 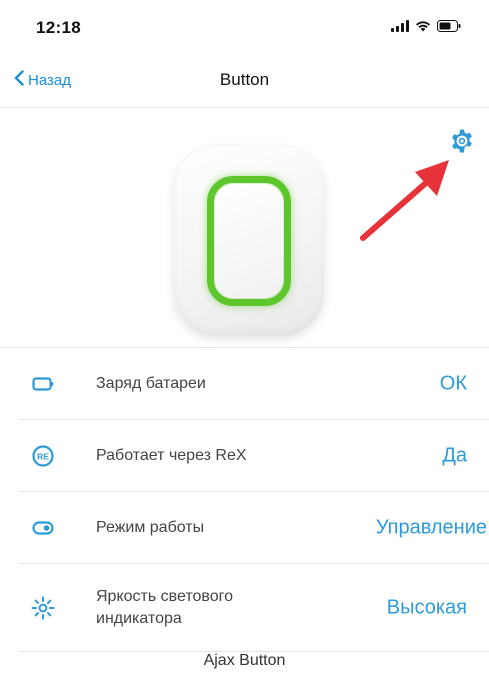 I want to click on settings-row-label: Яркость светового индикатора, so click(x=164, y=607).